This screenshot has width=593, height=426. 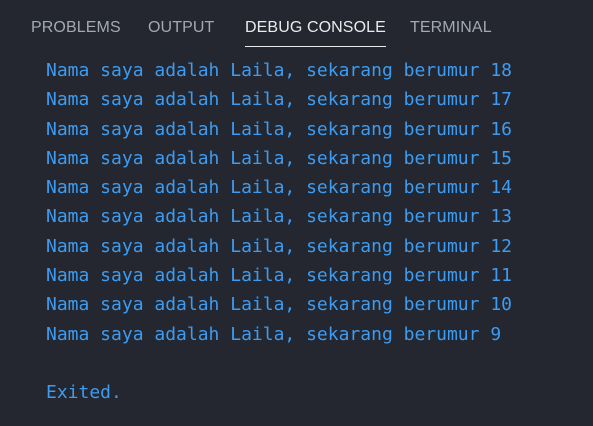 I want to click on tab-debug-console-label: DEBUG CONSOLE, so click(x=315, y=27).